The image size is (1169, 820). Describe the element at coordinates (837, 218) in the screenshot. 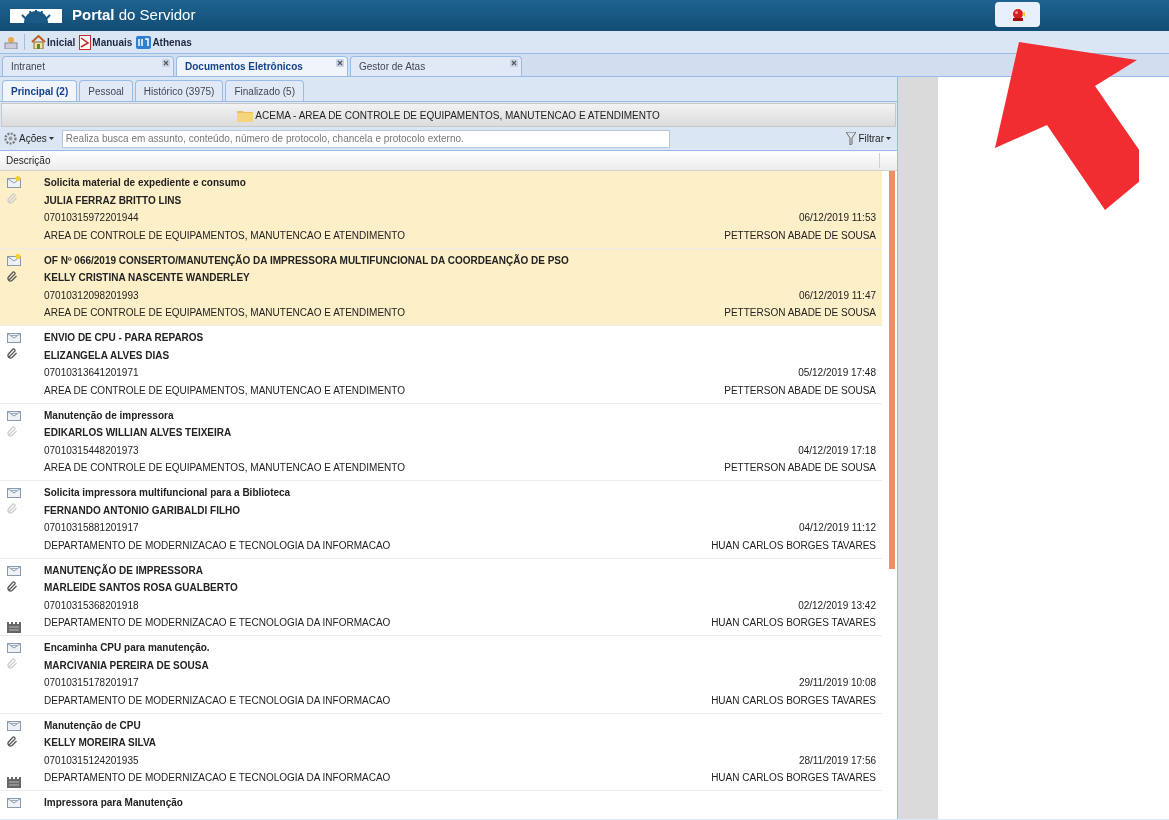

I see `document-meta: 06/12/2019 11:53` at that location.